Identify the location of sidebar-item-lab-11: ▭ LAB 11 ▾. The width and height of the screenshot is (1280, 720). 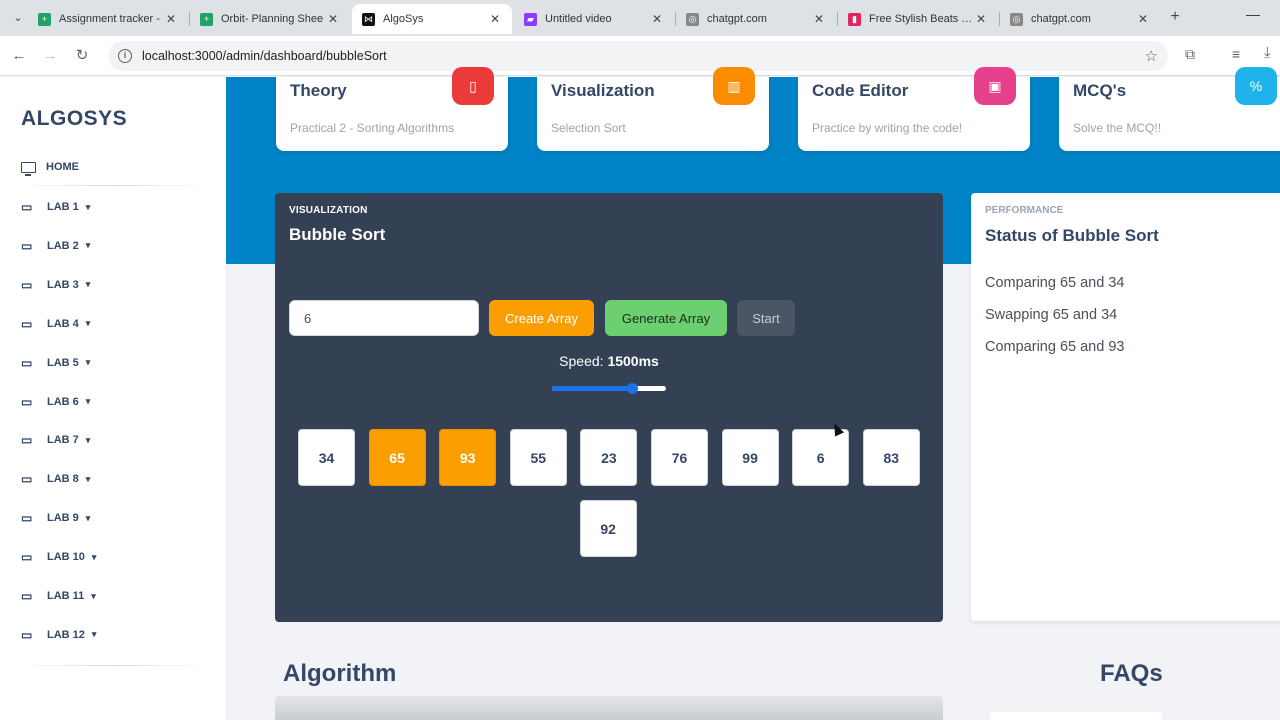
(58, 596).